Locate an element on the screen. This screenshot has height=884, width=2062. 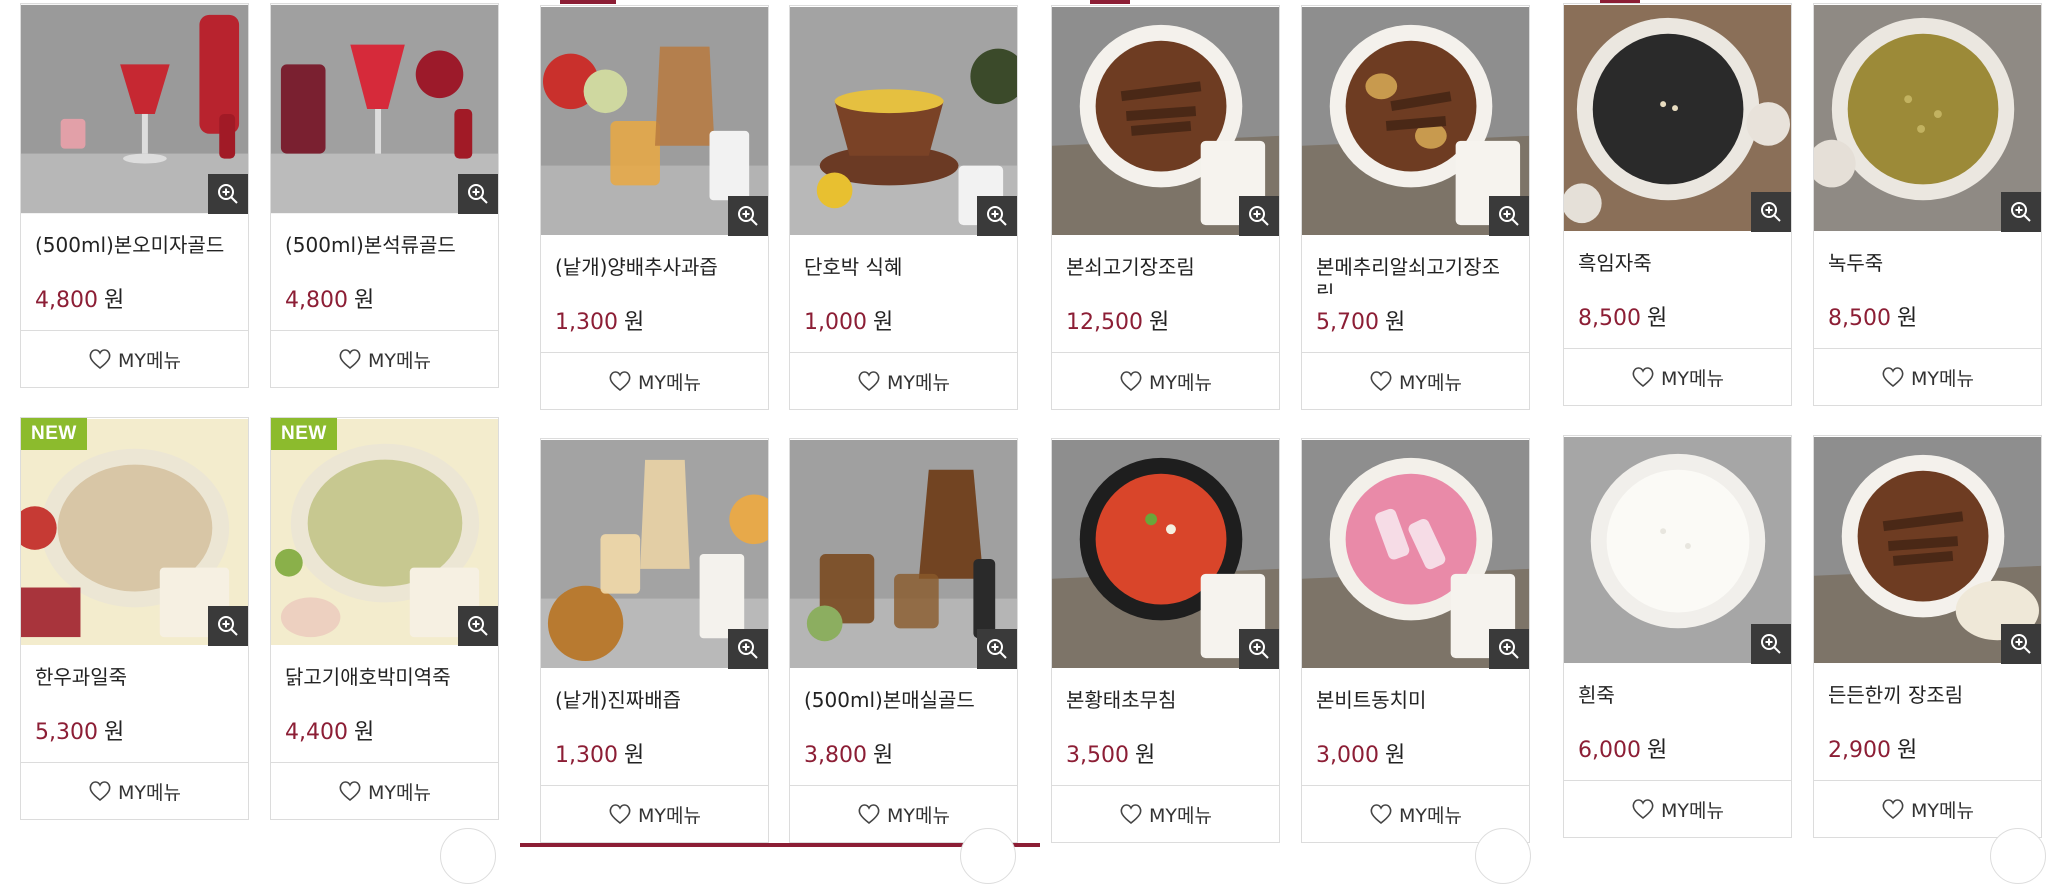
product-card: 본비트동치미 3,000 원 MY메뉴 is located at coordinates (1415, 640).